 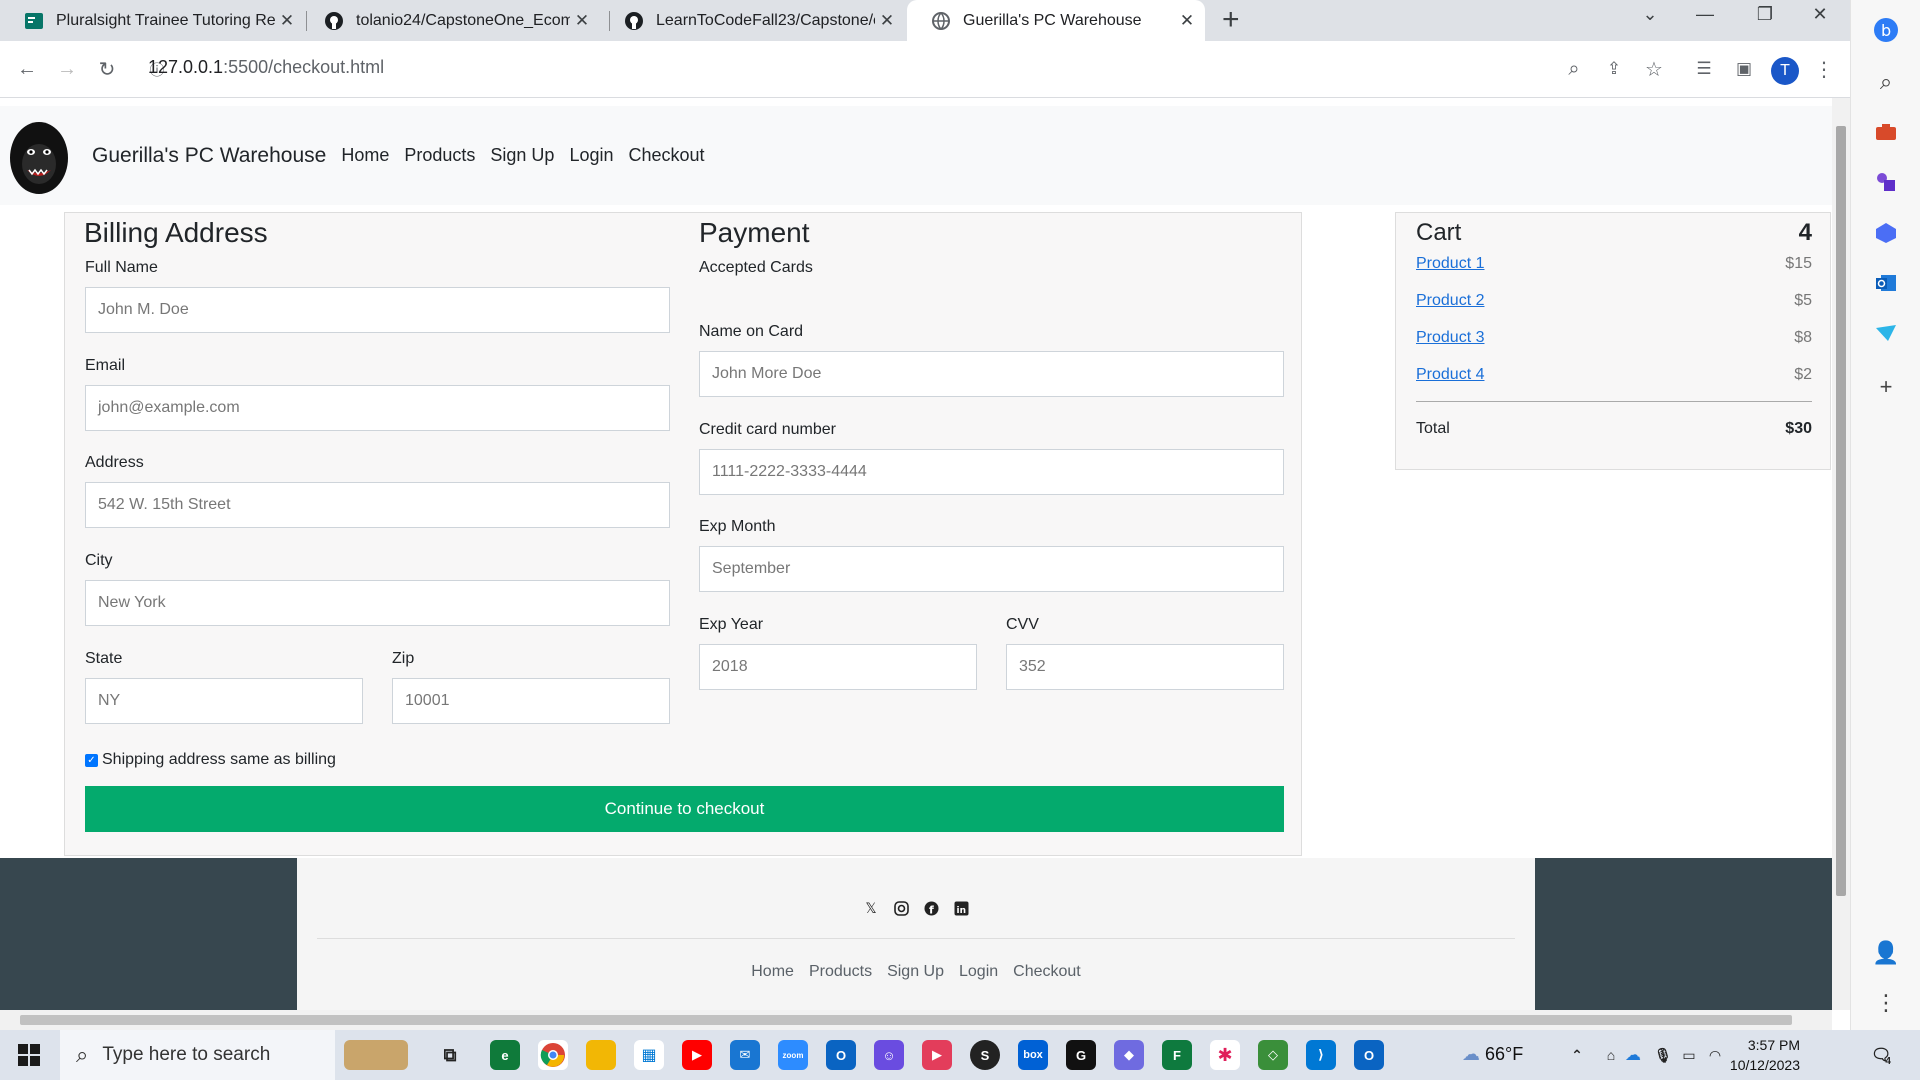 I want to click on city-input: New York, so click(x=377, y=603).